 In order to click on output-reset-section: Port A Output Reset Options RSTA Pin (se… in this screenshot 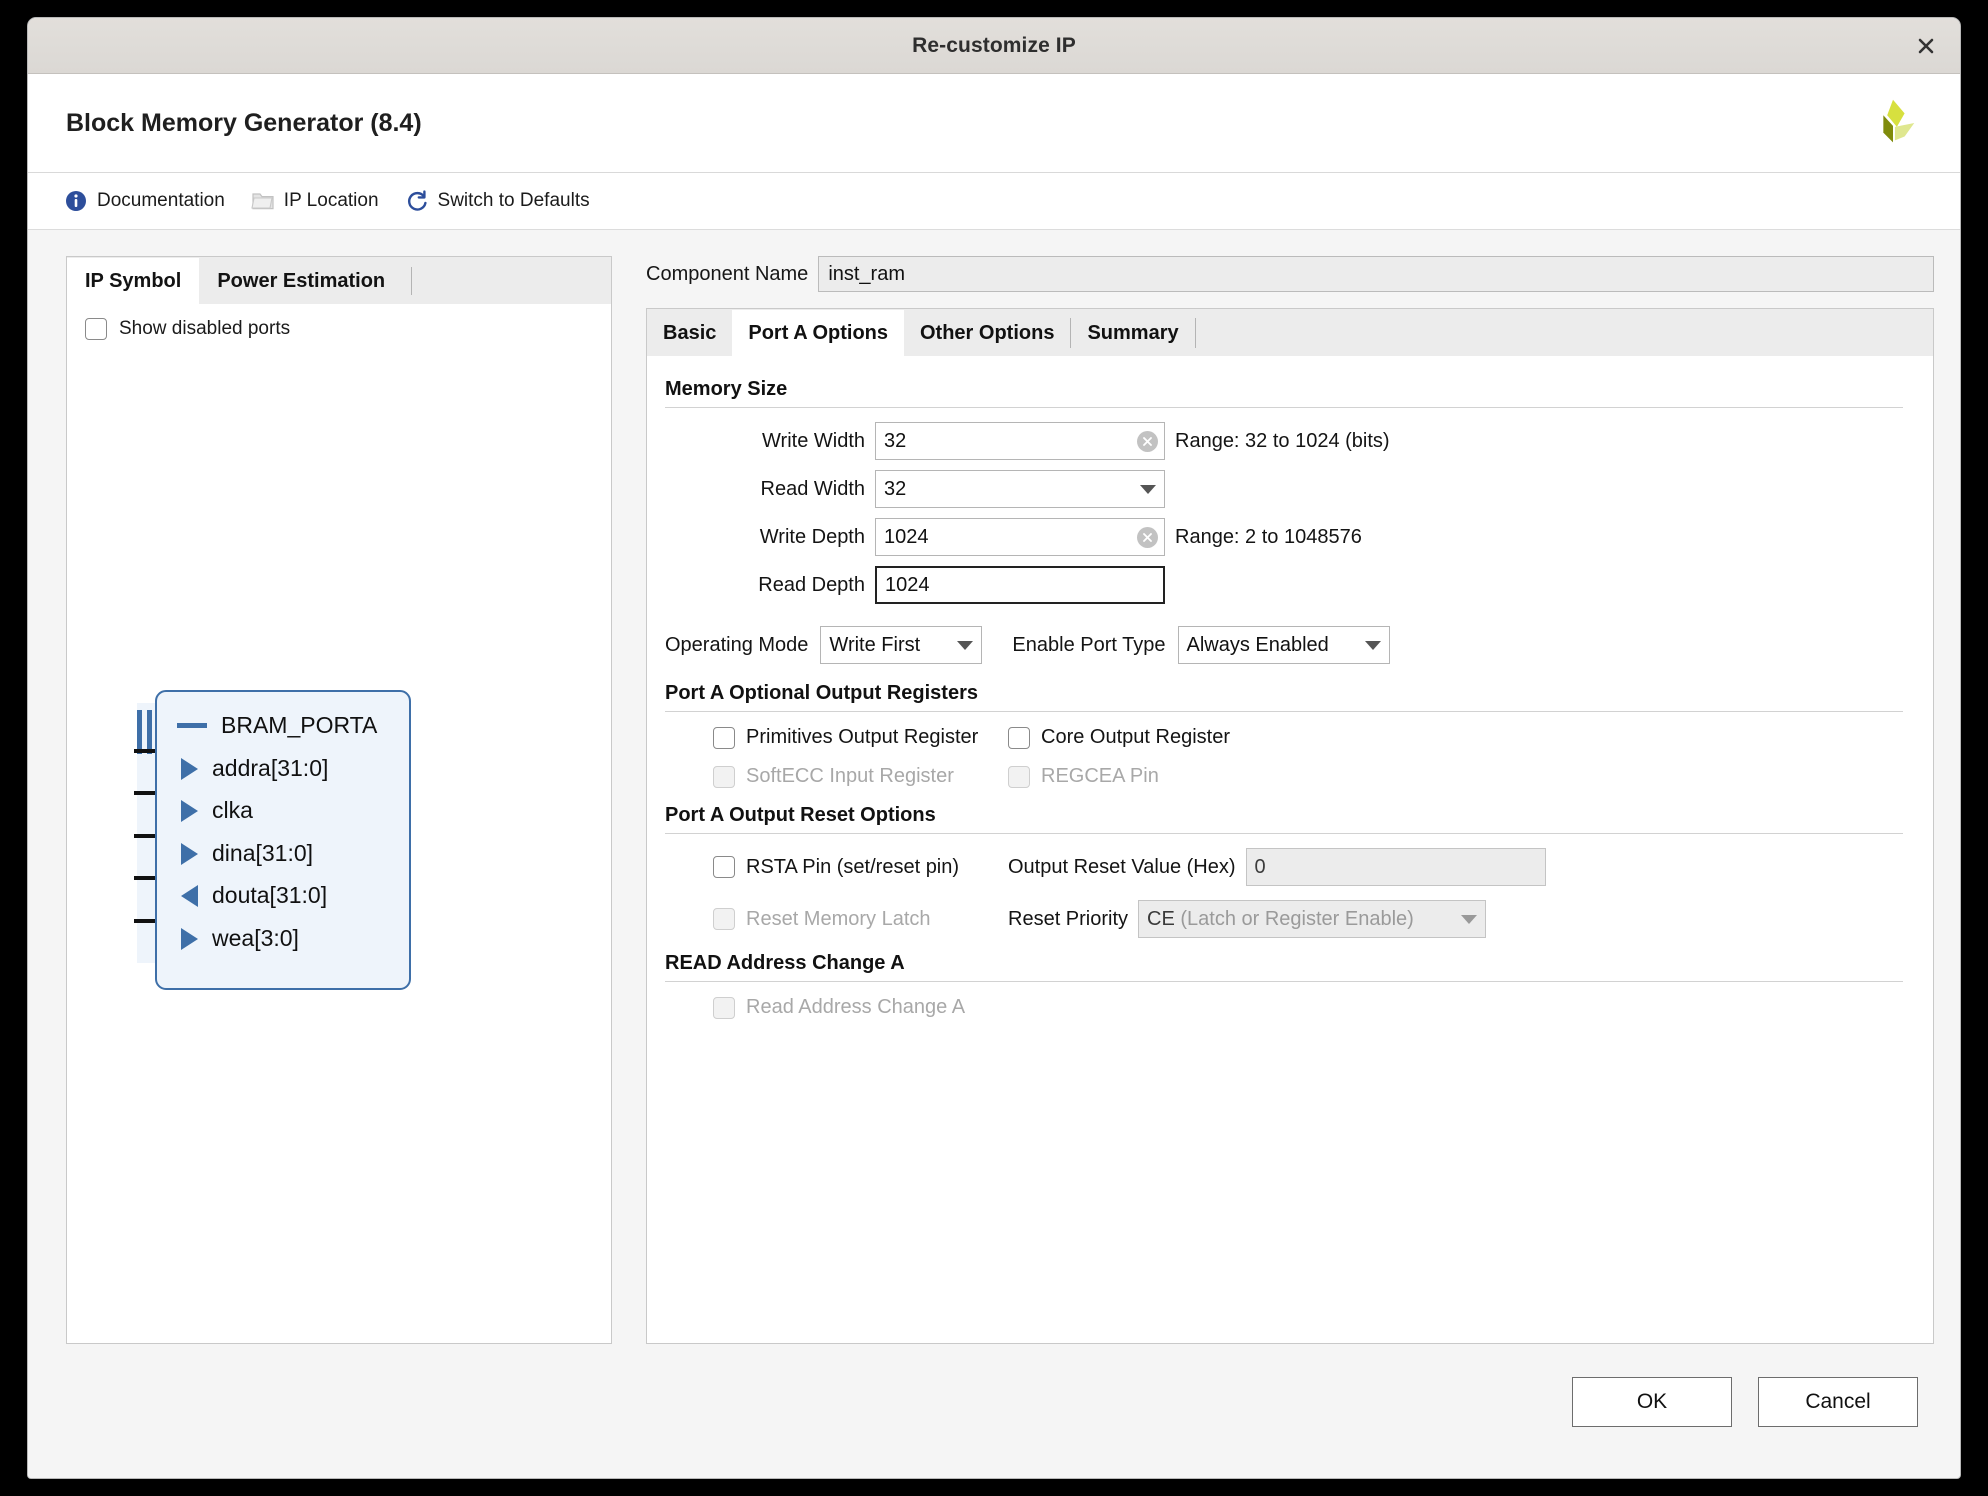, I will do `click(1284, 871)`.